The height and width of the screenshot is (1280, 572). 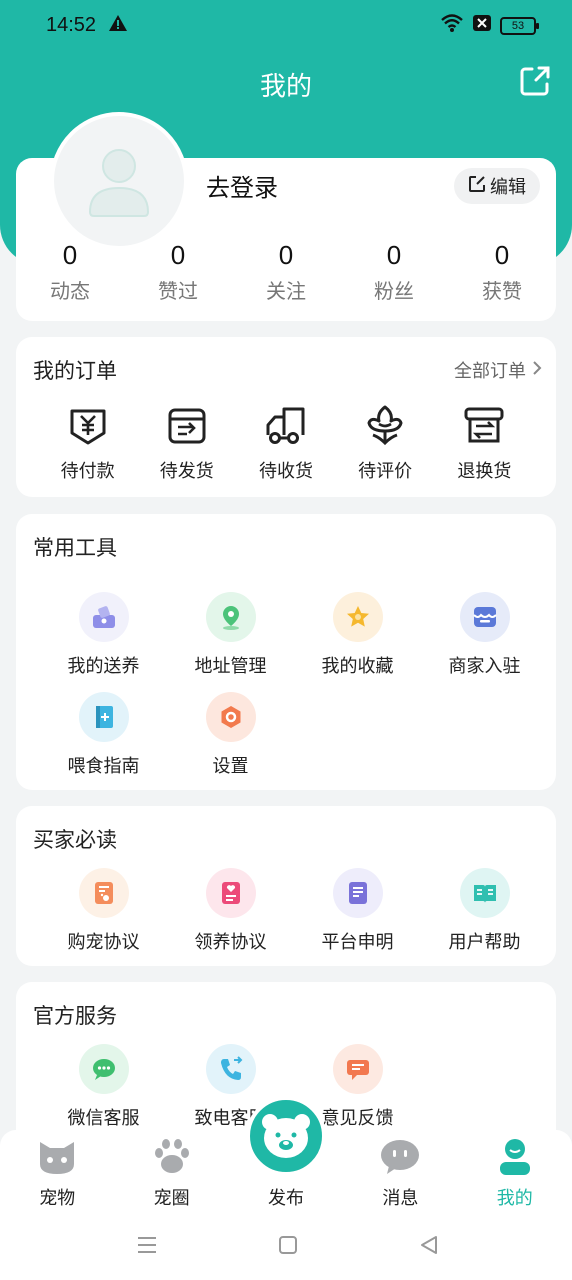 What do you see at coordinates (400, 1157) in the screenshot?
I see `message-icon` at bounding box center [400, 1157].